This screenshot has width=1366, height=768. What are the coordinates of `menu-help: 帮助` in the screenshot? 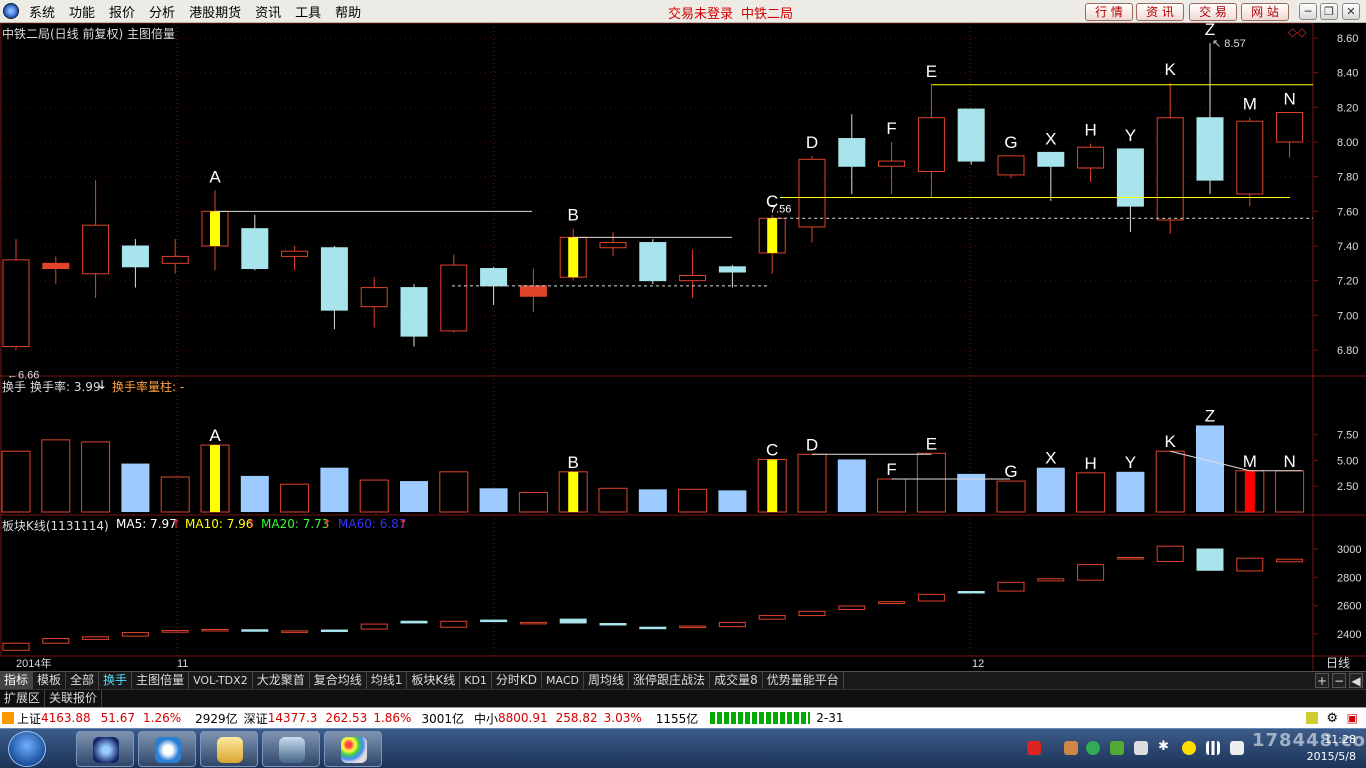 It's located at (351, 11).